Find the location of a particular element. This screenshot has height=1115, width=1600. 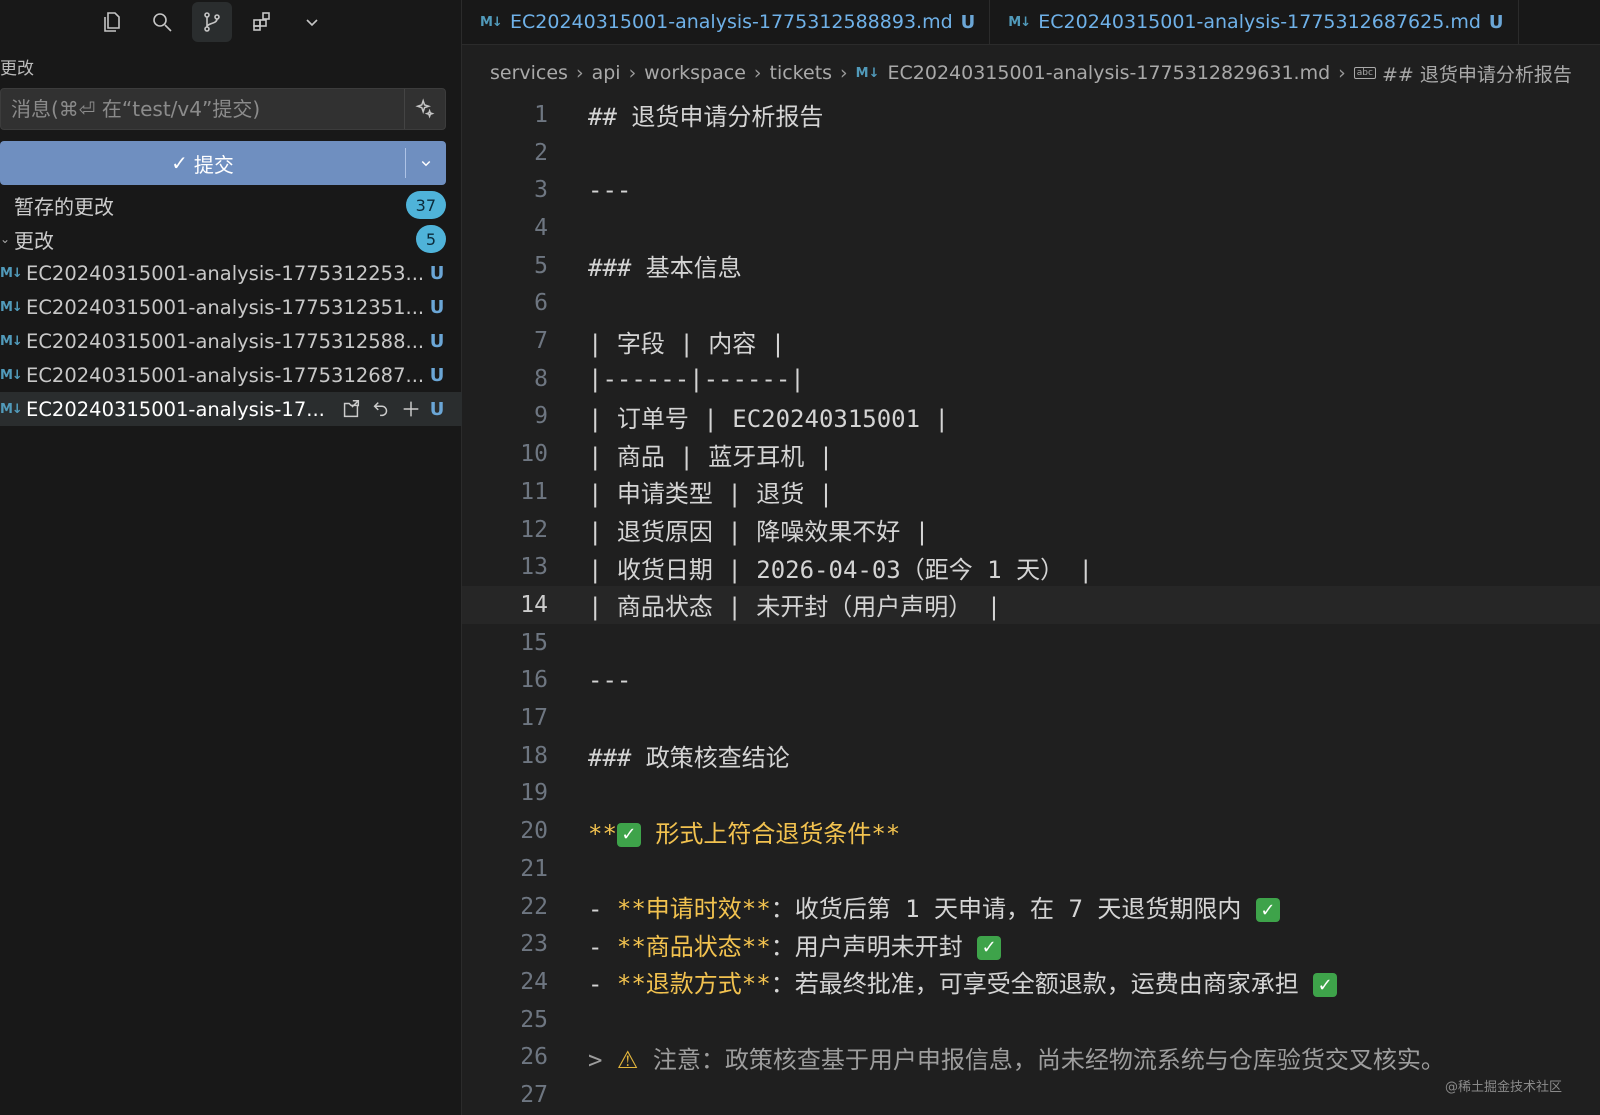

code-line: 26 > ⚠ 注意：政策核查基于用户申报信息，尚未经物流系统与仓库验货交叉核实。 is located at coordinates (1031, 1058).